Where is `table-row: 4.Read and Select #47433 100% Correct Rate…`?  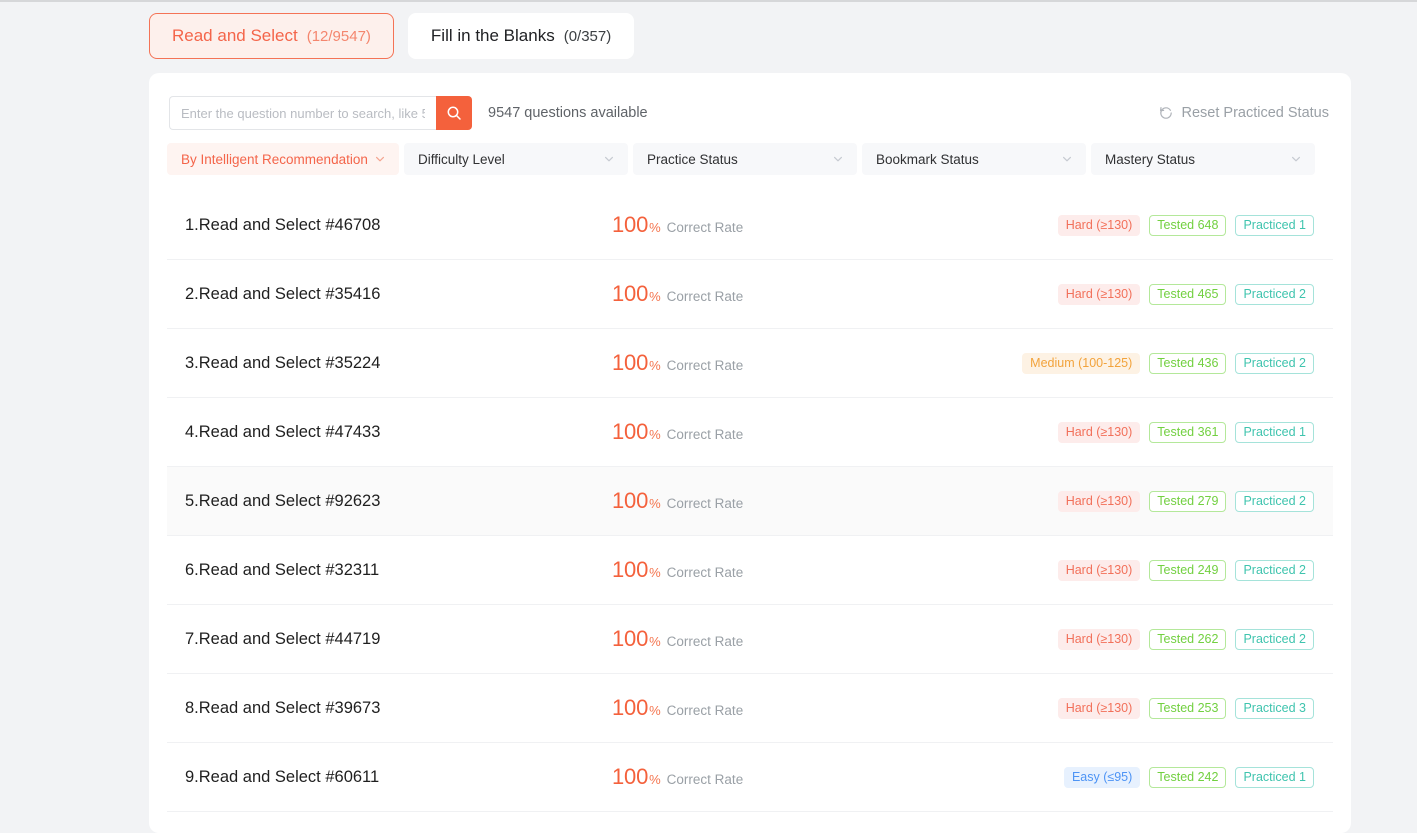 table-row: 4.Read and Select #47433 100% Correct Rate… is located at coordinates (750, 432).